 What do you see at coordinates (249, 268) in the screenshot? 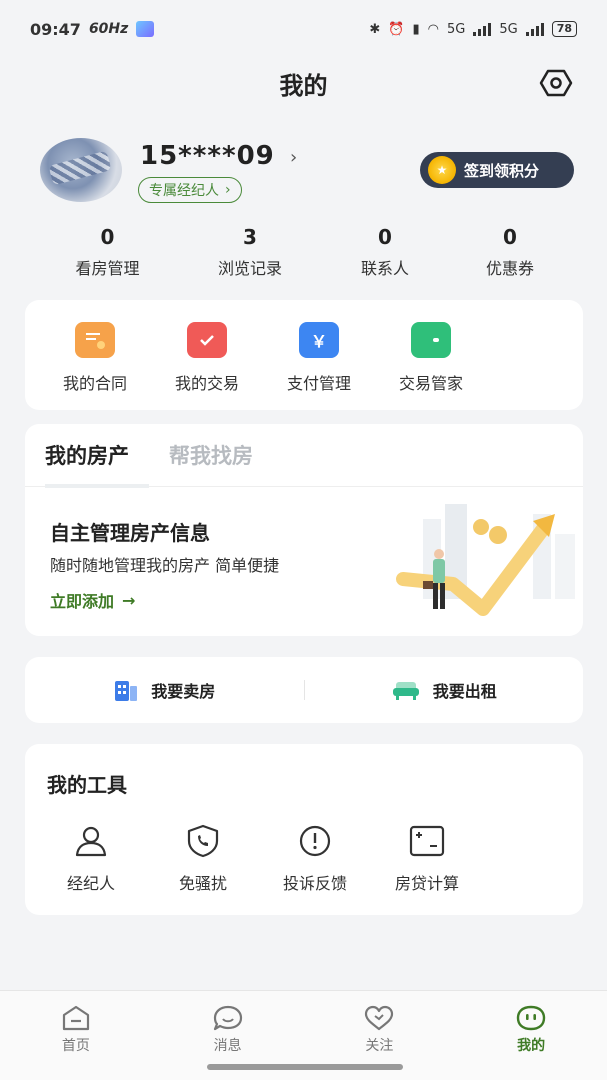
I see `stat-label: 浏览记录` at bounding box center [249, 268].